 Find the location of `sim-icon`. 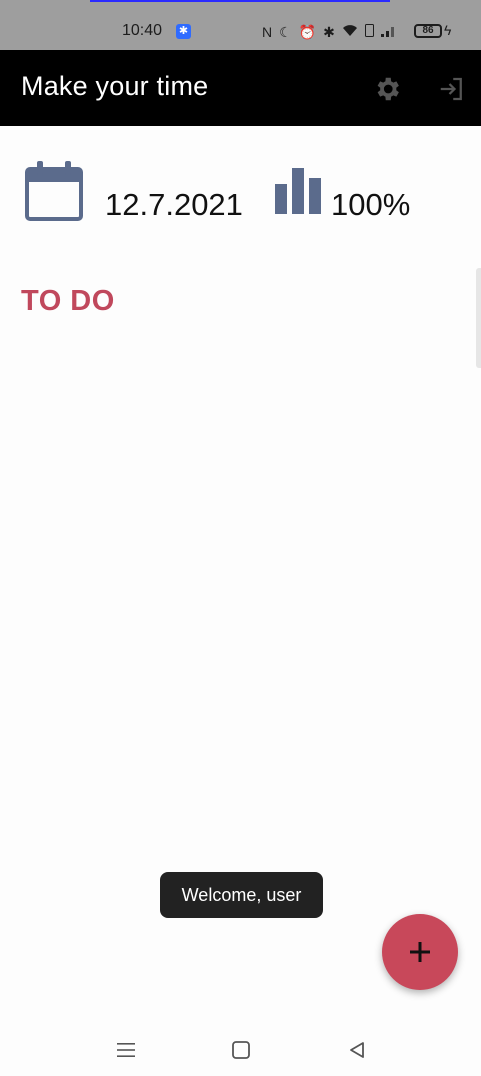

sim-icon is located at coordinates (369, 32).